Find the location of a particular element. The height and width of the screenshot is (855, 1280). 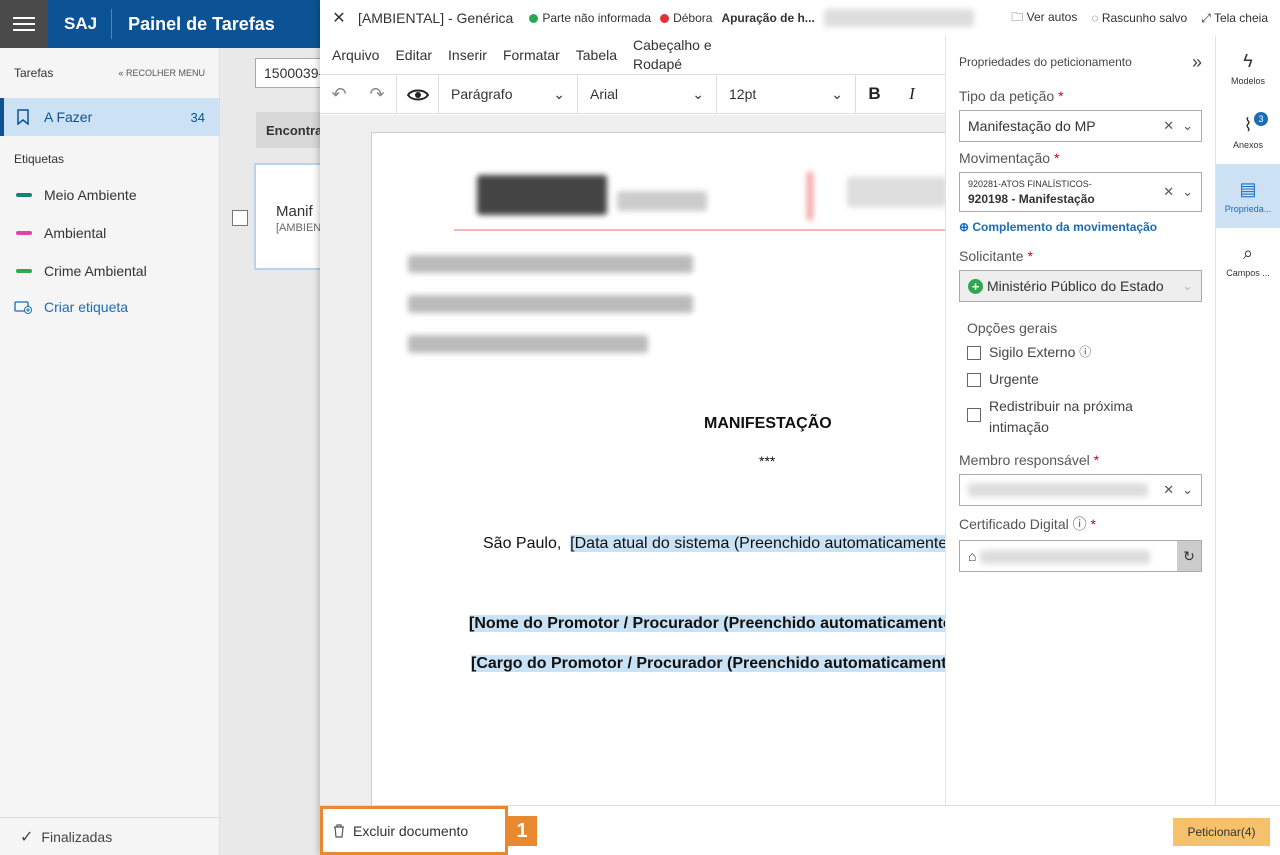

membro-select: ✕ ⌄ is located at coordinates (1080, 490).